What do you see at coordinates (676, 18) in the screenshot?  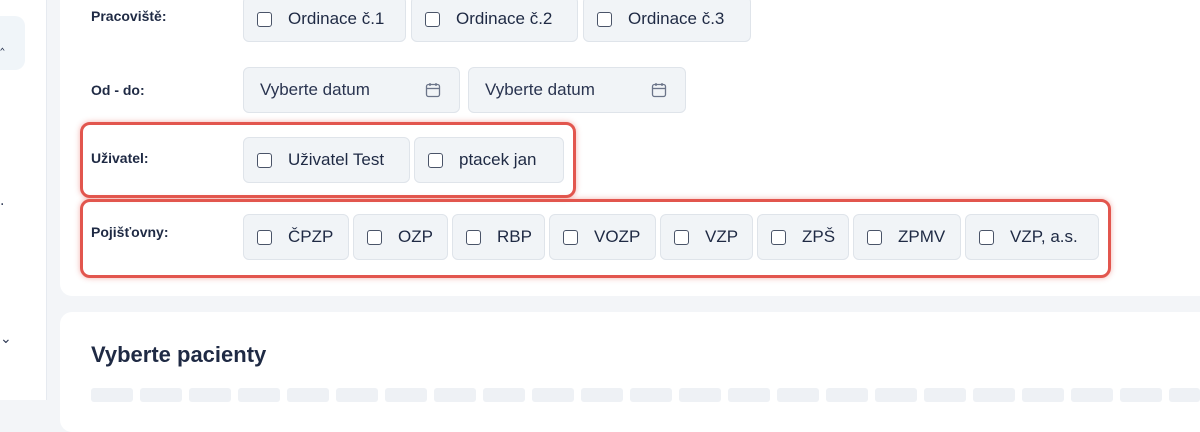 I see `workplace-option-label: Ordinace č.3` at bounding box center [676, 18].